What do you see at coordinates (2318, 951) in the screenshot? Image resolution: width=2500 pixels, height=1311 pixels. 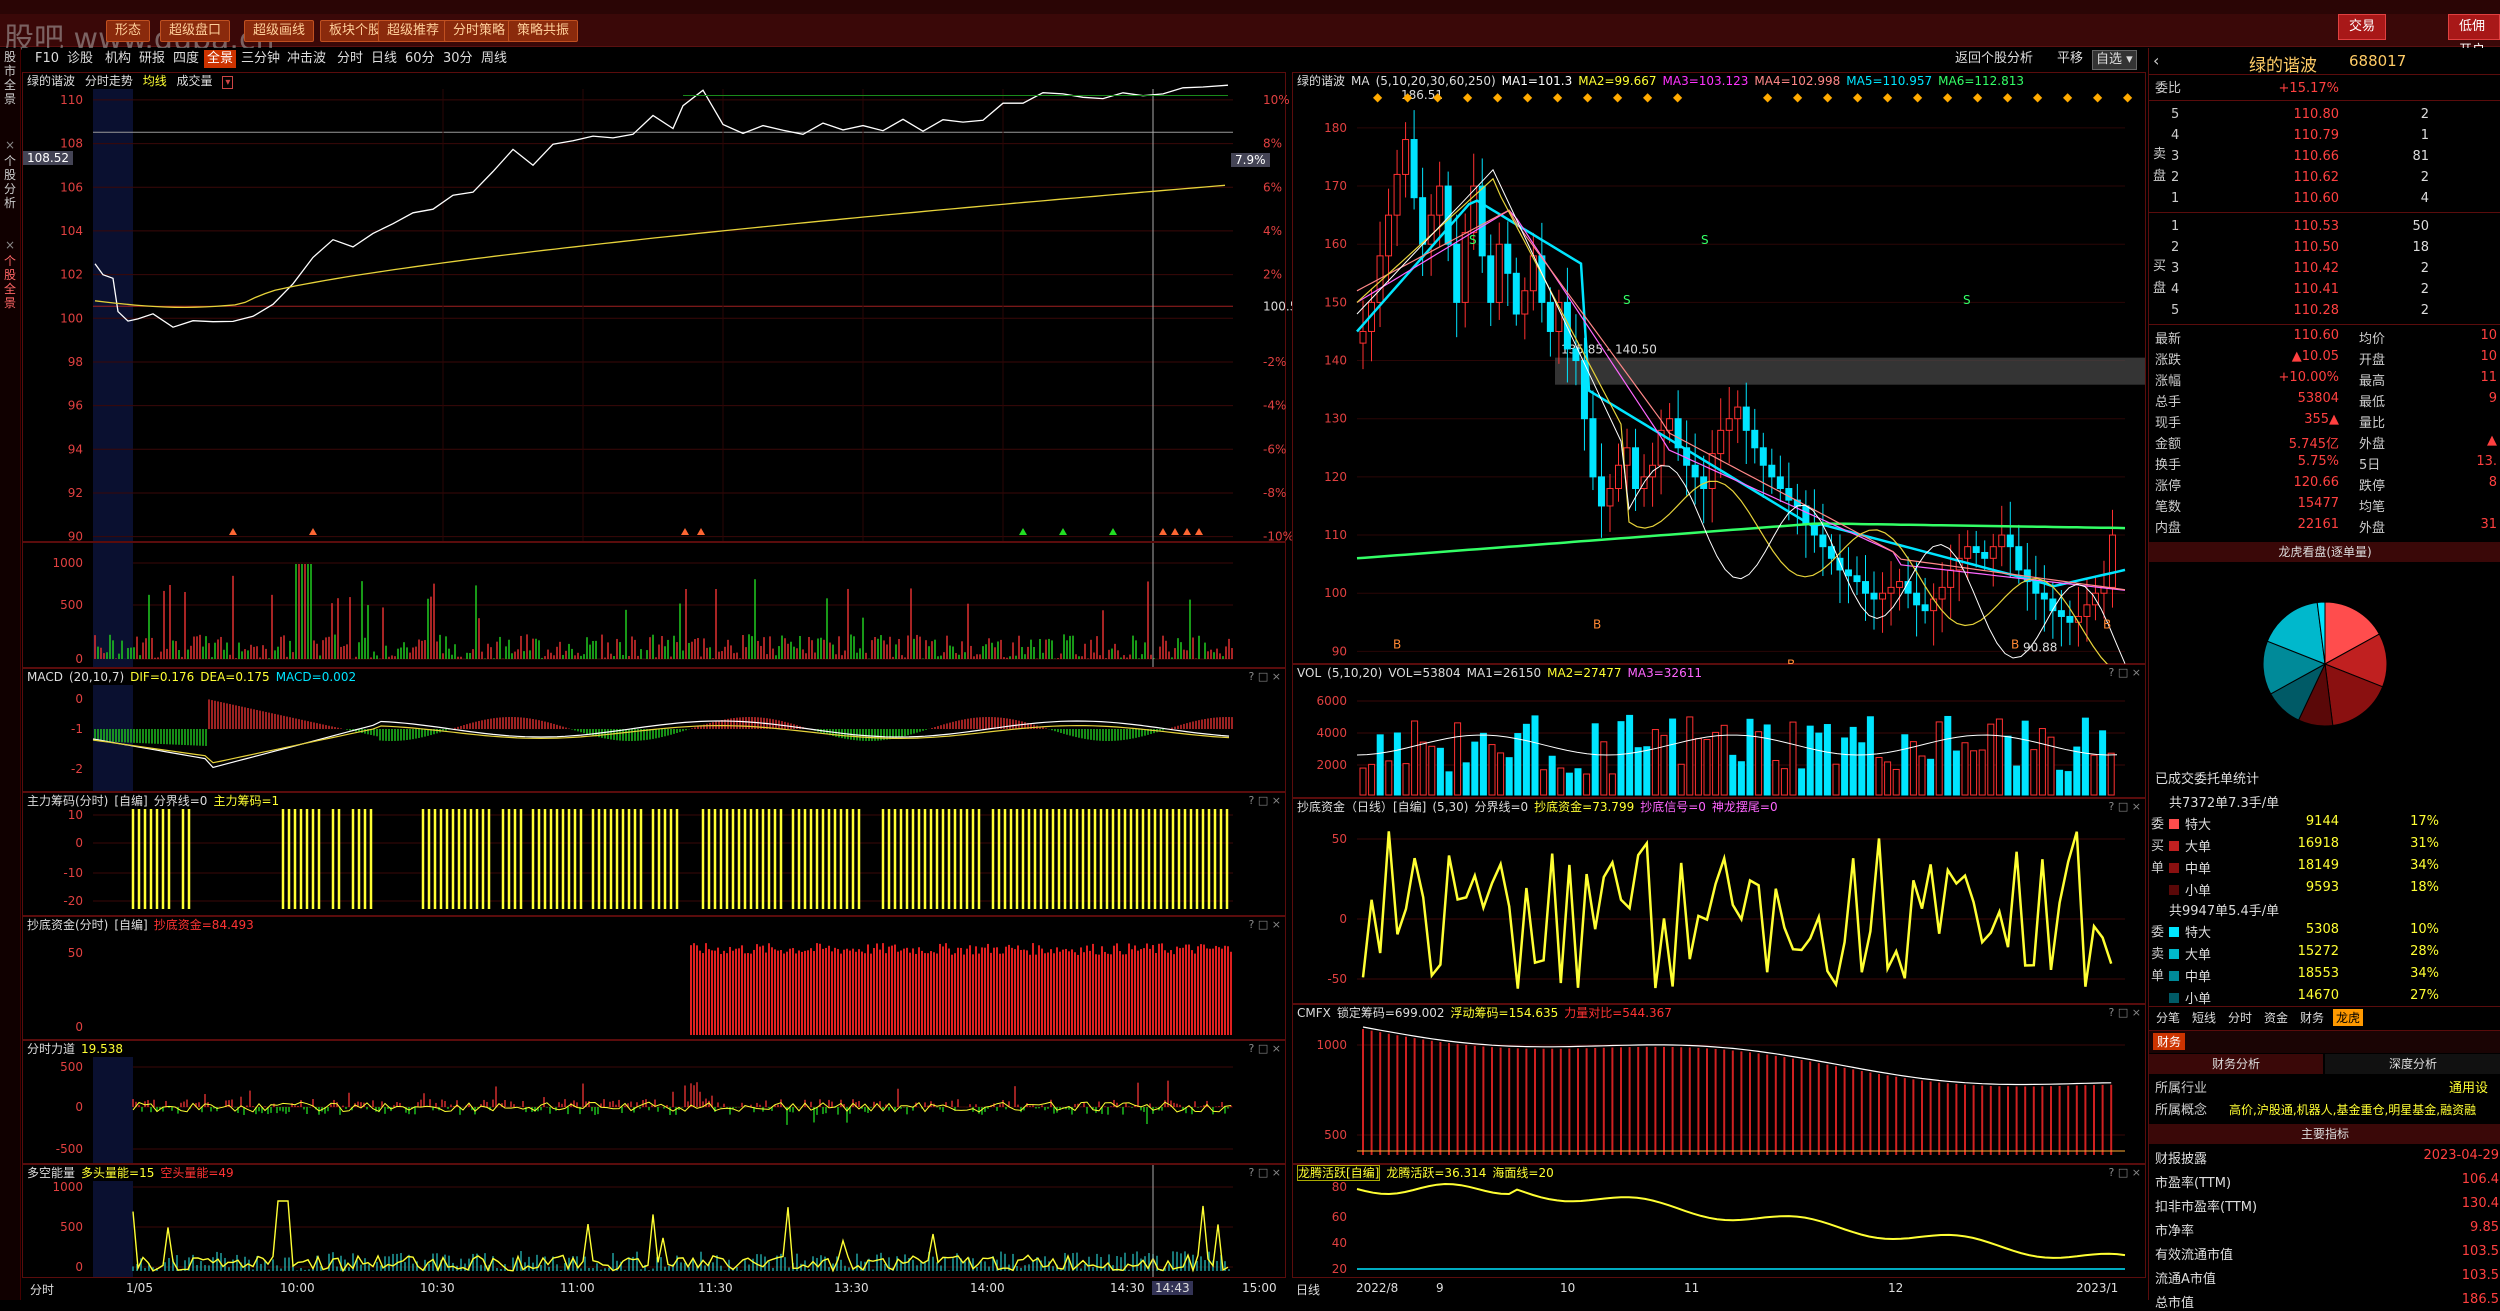 I see `sell-deal-num: 15272` at bounding box center [2318, 951].